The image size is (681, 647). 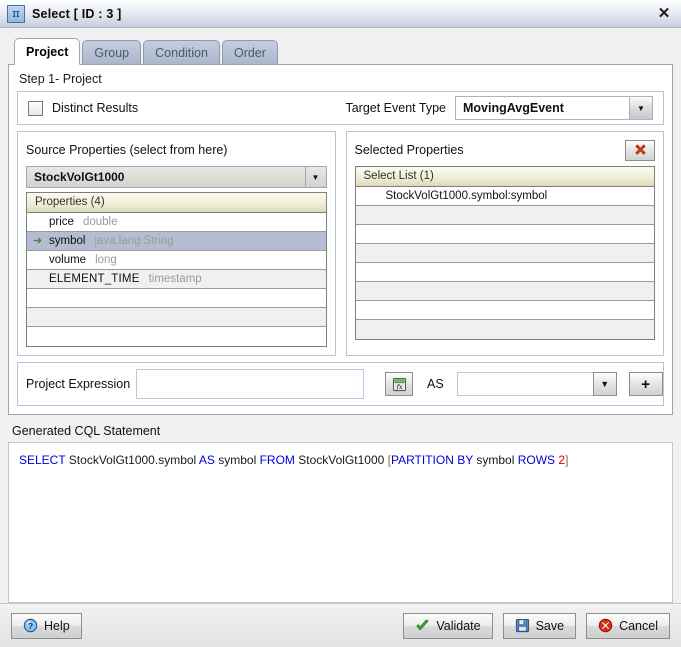 I want to click on function-builder-icon: fx, so click(x=399, y=384).